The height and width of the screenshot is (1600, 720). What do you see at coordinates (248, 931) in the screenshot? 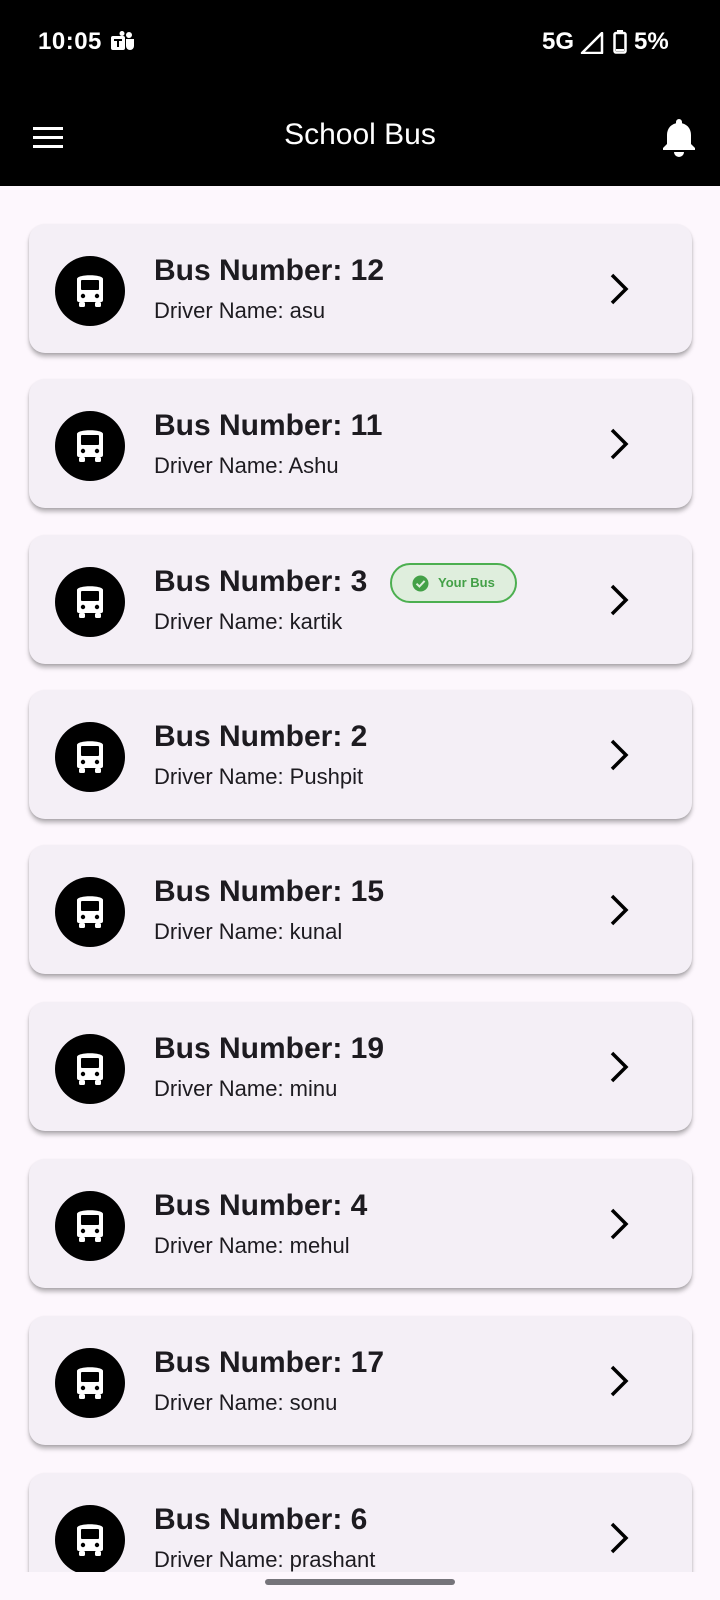
I see `driver-name: Driver Name: kunal` at bounding box center [248, 931].